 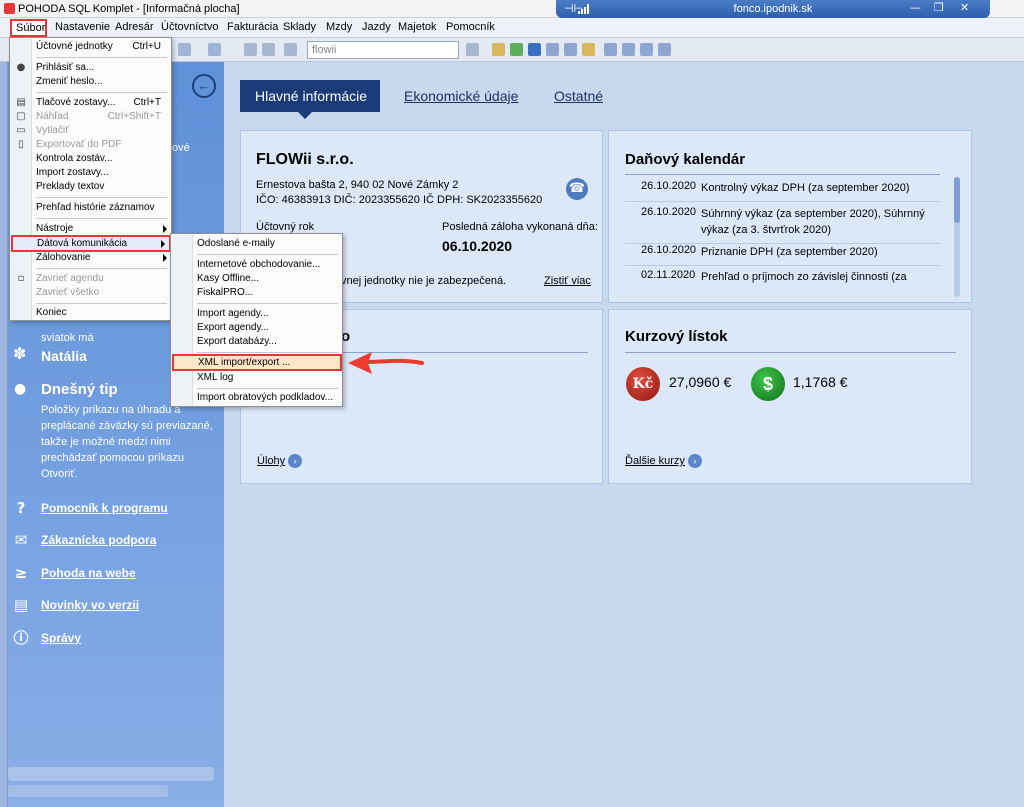 What do you see at coordinates (28, 28) in the screenshot?
I see `menu-subor: Súbor` at bounding box center [28, 28].